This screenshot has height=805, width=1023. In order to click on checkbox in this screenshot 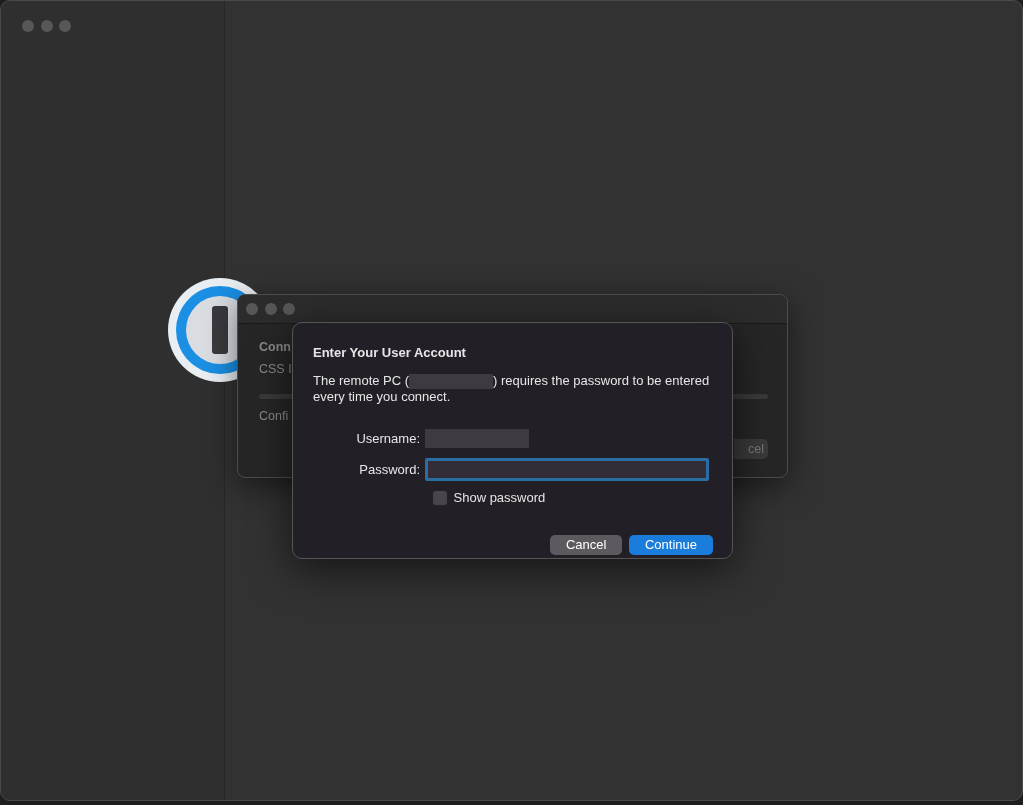, I will do `click(440, 497)`.